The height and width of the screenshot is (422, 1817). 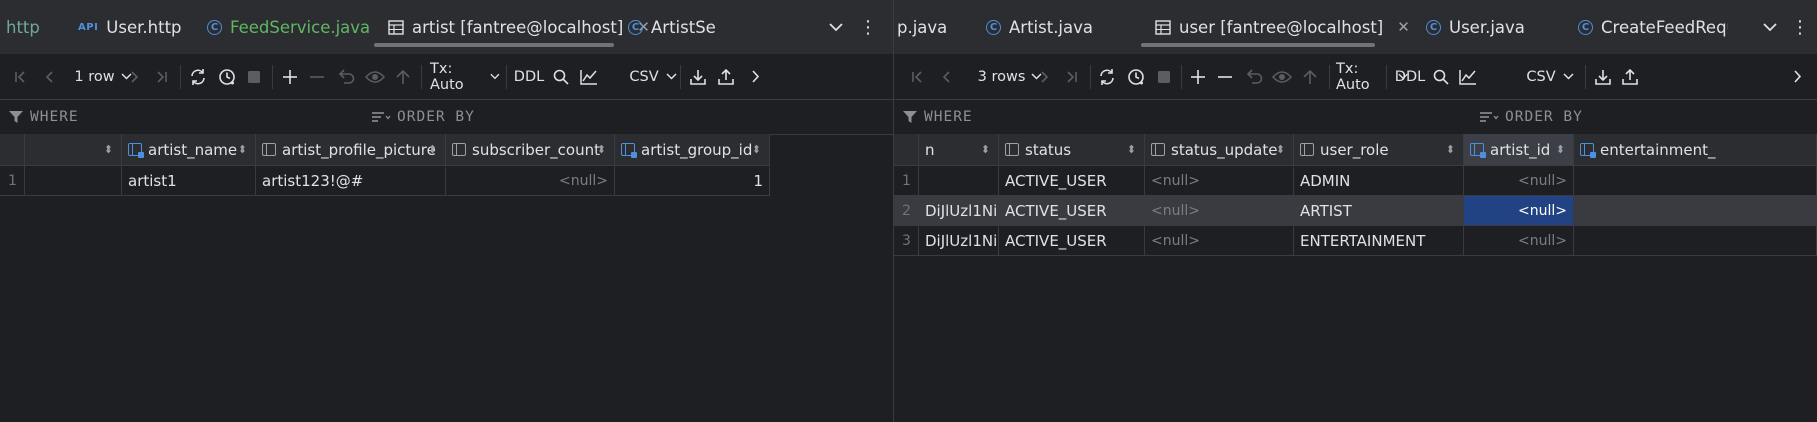 What do you see at coordinates (465, 76) in the screenshot?
I see `transaction-mode-dropdown: Tx: Auto` at bounding box center [465, 76].